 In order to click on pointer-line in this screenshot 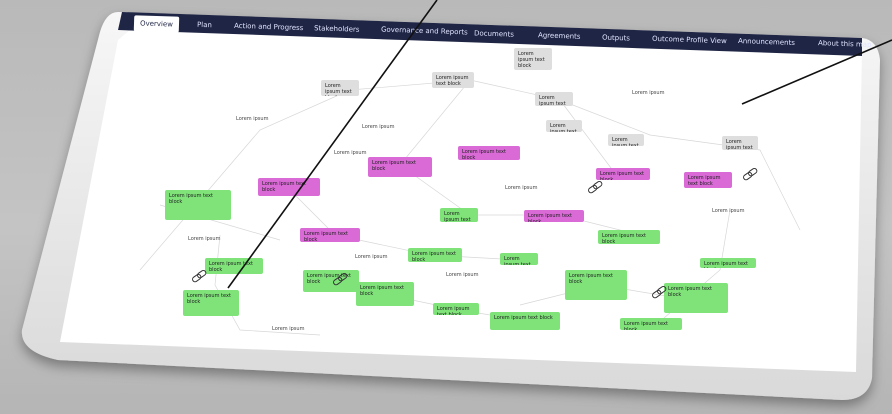, I will do `click(816, 72)`.